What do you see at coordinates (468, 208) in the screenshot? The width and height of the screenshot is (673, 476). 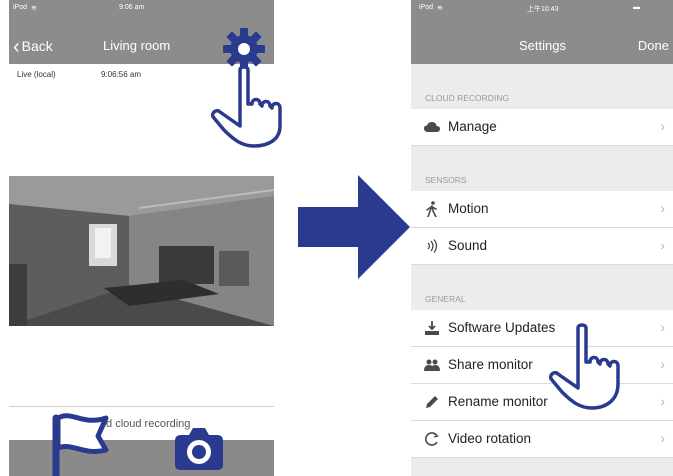 I see `row-label: Motion` at bounding box center [468, 208].